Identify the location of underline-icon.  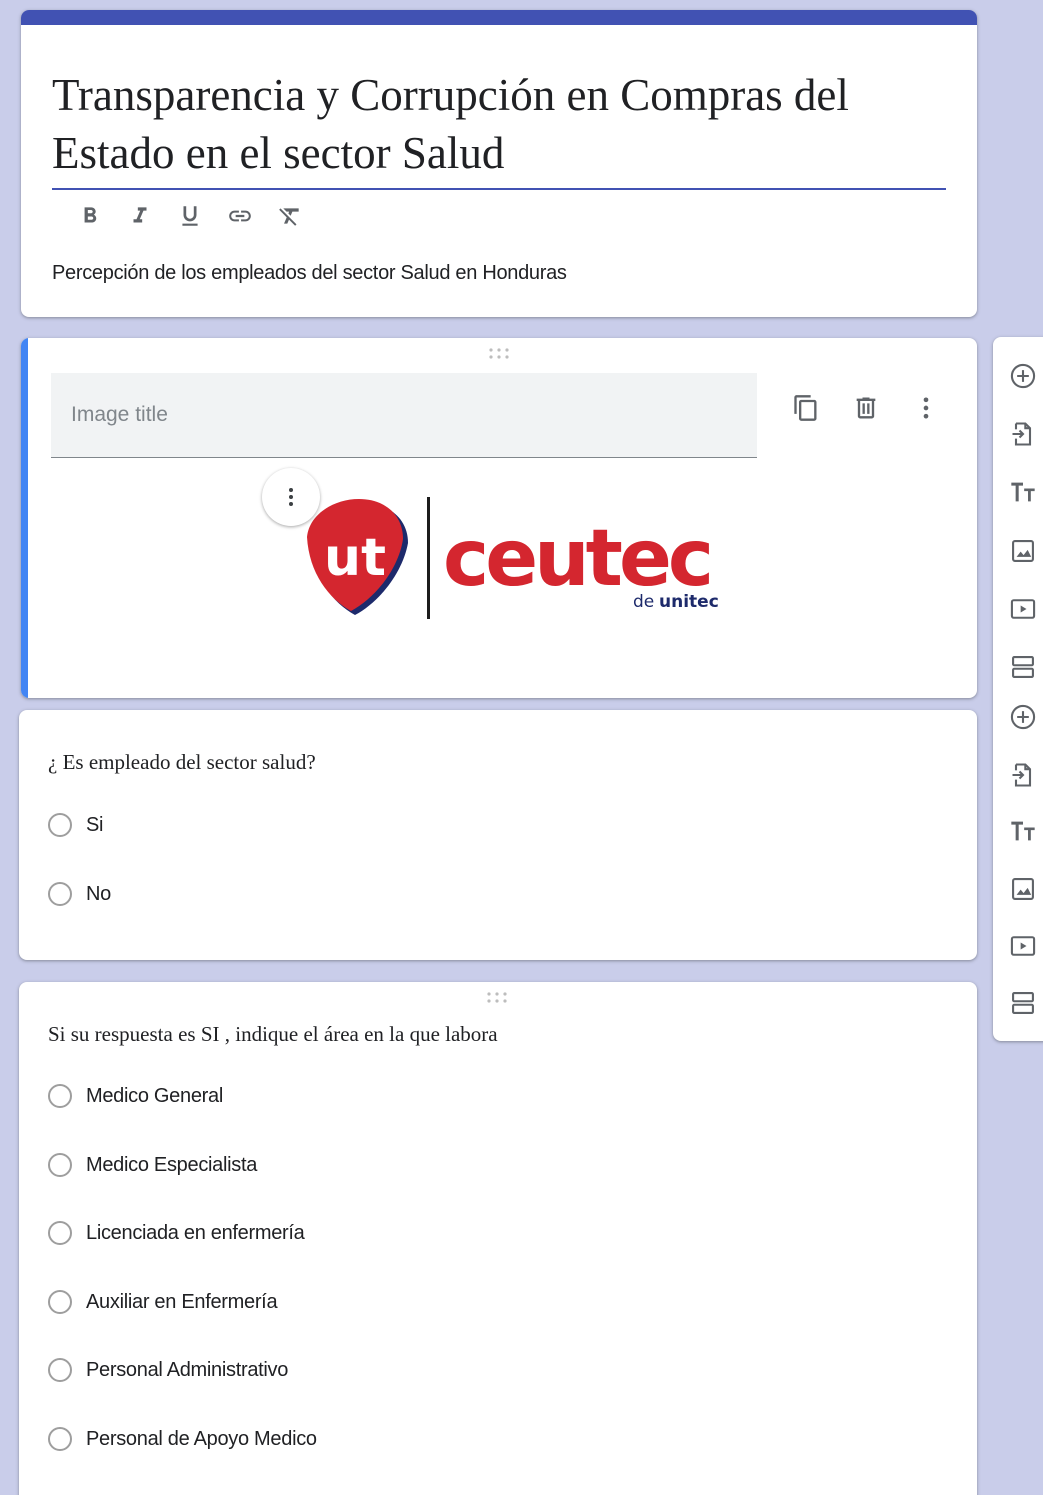
(190, 216).